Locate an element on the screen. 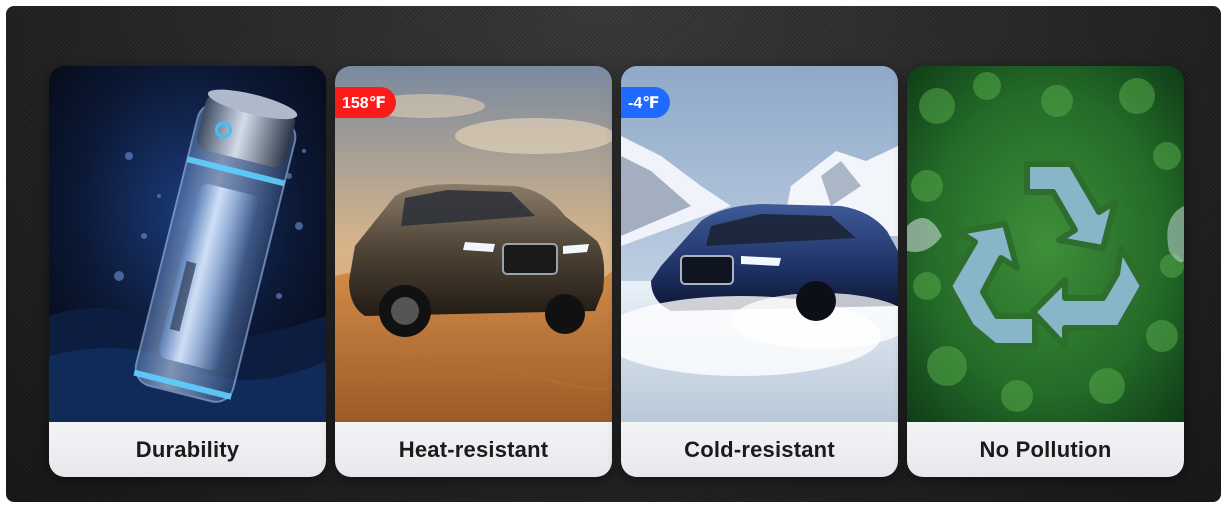 The height and width of the screenshot is (508, 1227). temperature-badge-cold: -4℉ is located at coordinates (645, 102).